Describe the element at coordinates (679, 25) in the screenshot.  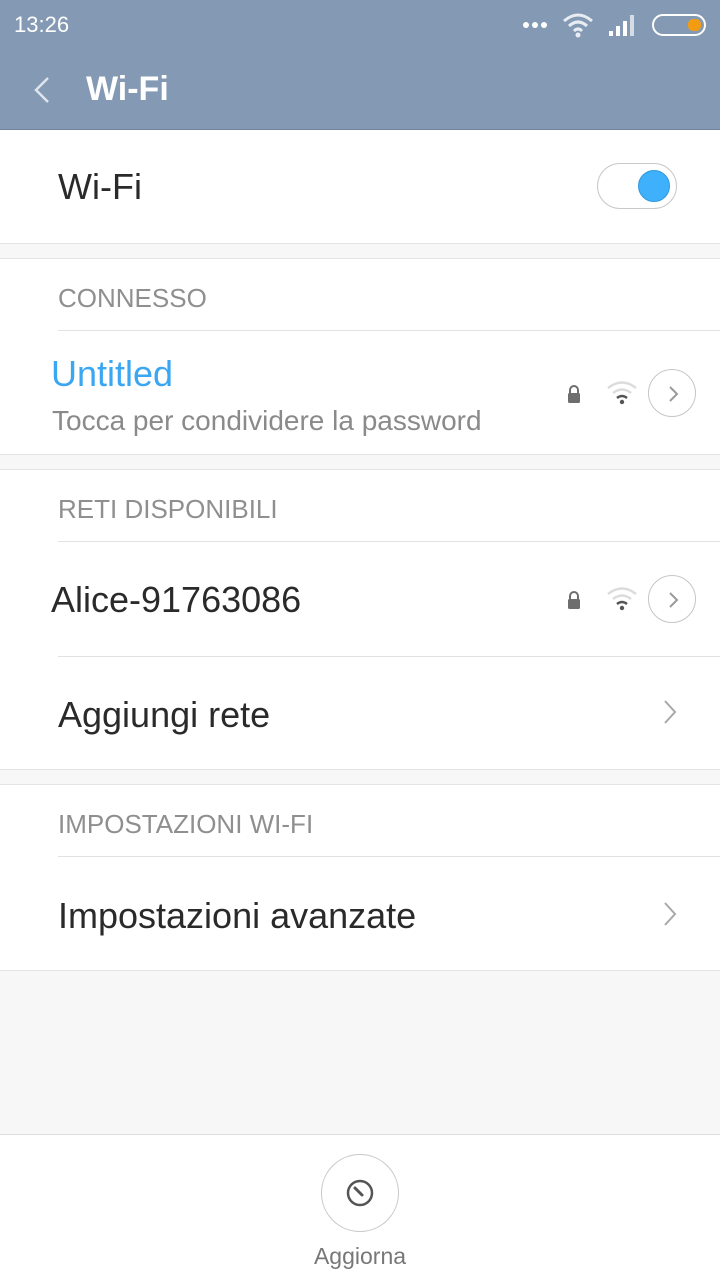
I see `battery-icon` at that location.